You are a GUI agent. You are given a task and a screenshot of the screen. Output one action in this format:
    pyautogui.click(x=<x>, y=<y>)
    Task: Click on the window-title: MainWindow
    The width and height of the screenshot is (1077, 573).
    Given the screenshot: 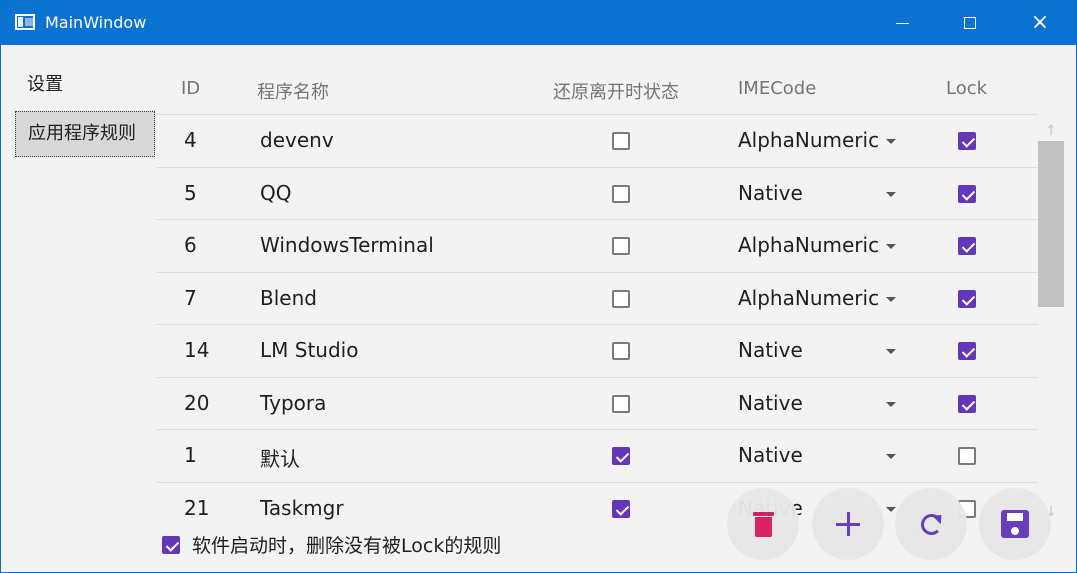 What is the action you would take?
    pyautogui.click(x=96, y=22)
    